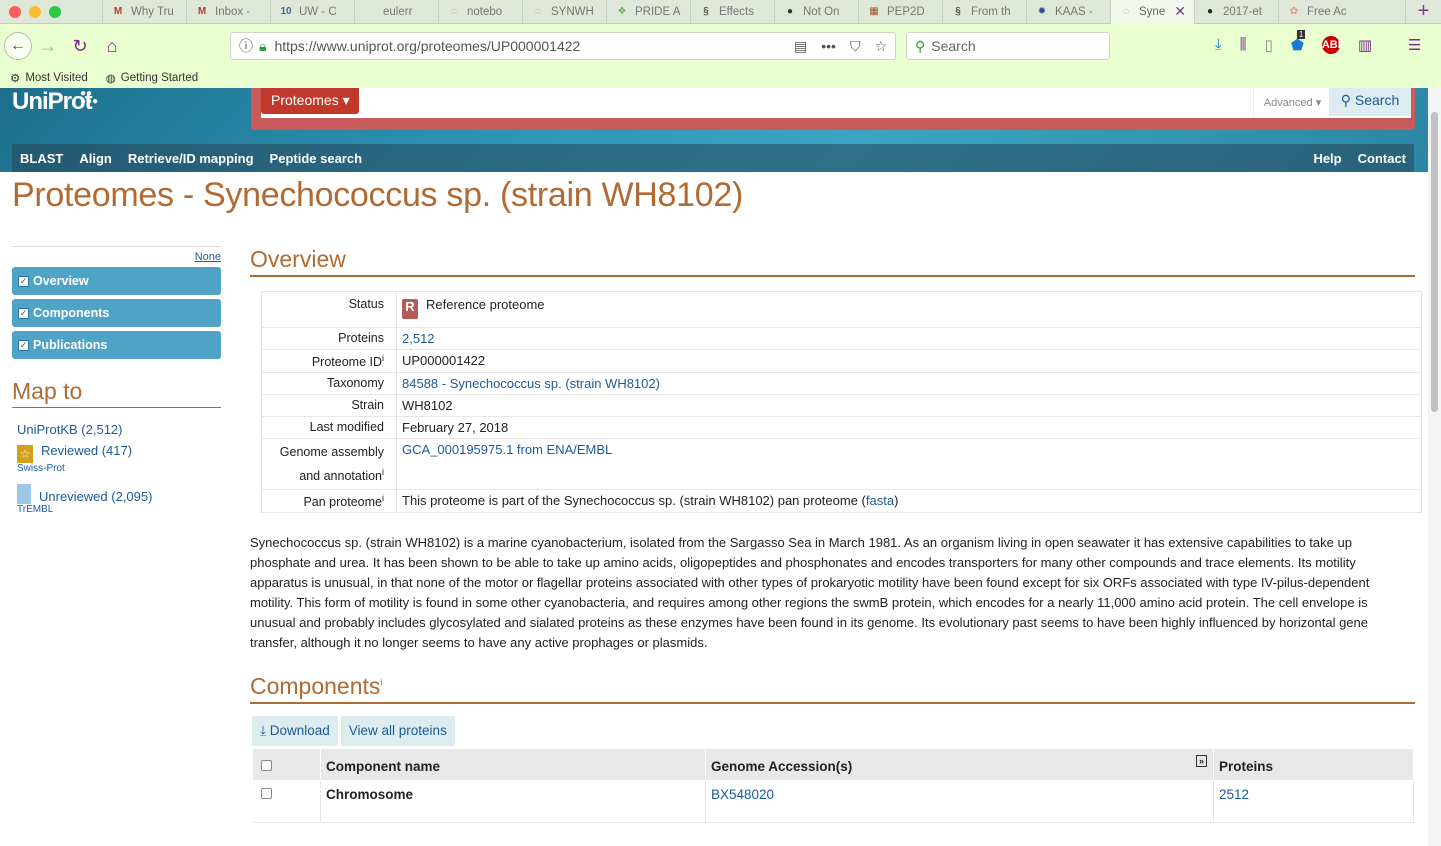 This screenshot has height=846, width=1441. Describe the element at coordinates (1234, 794) in the screenshot. I see `proteins-count-link: 2512` at that location.